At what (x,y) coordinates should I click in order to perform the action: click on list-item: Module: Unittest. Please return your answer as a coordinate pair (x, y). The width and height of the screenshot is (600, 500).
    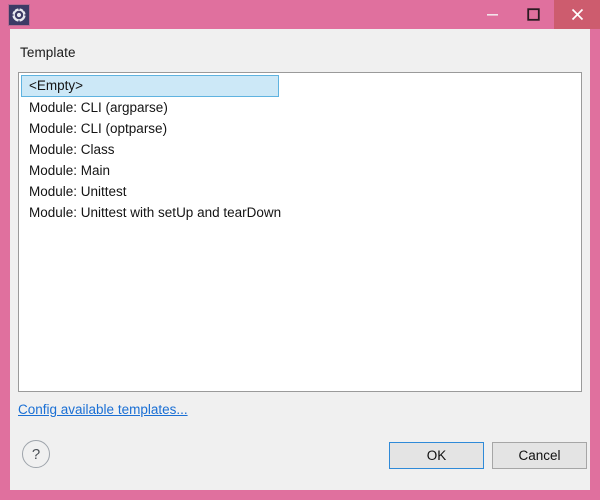
    Looking at the image, I should click on (300, 191).